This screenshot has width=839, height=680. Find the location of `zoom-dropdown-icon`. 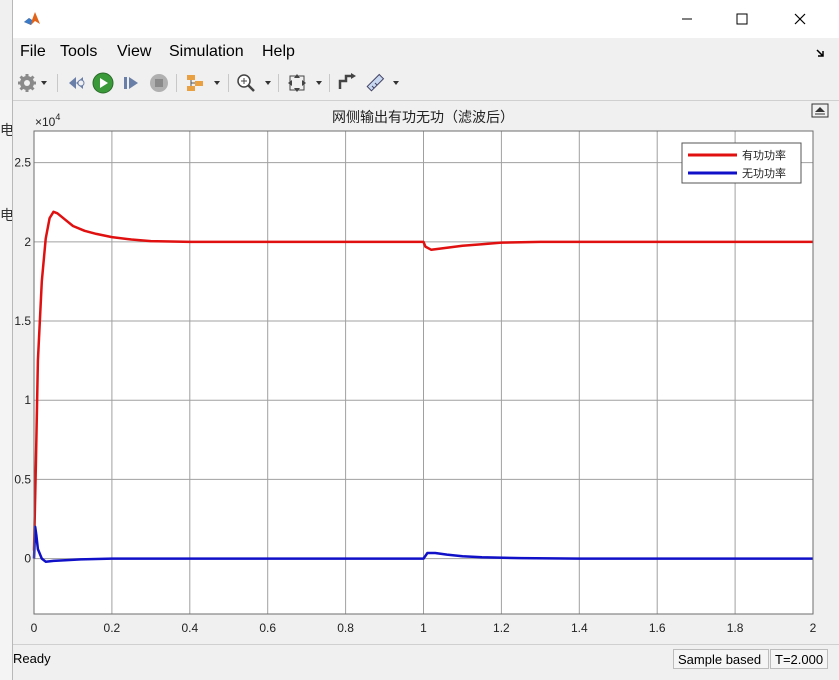

zoom-dropdown-icon is located at coordinates (268, 83).